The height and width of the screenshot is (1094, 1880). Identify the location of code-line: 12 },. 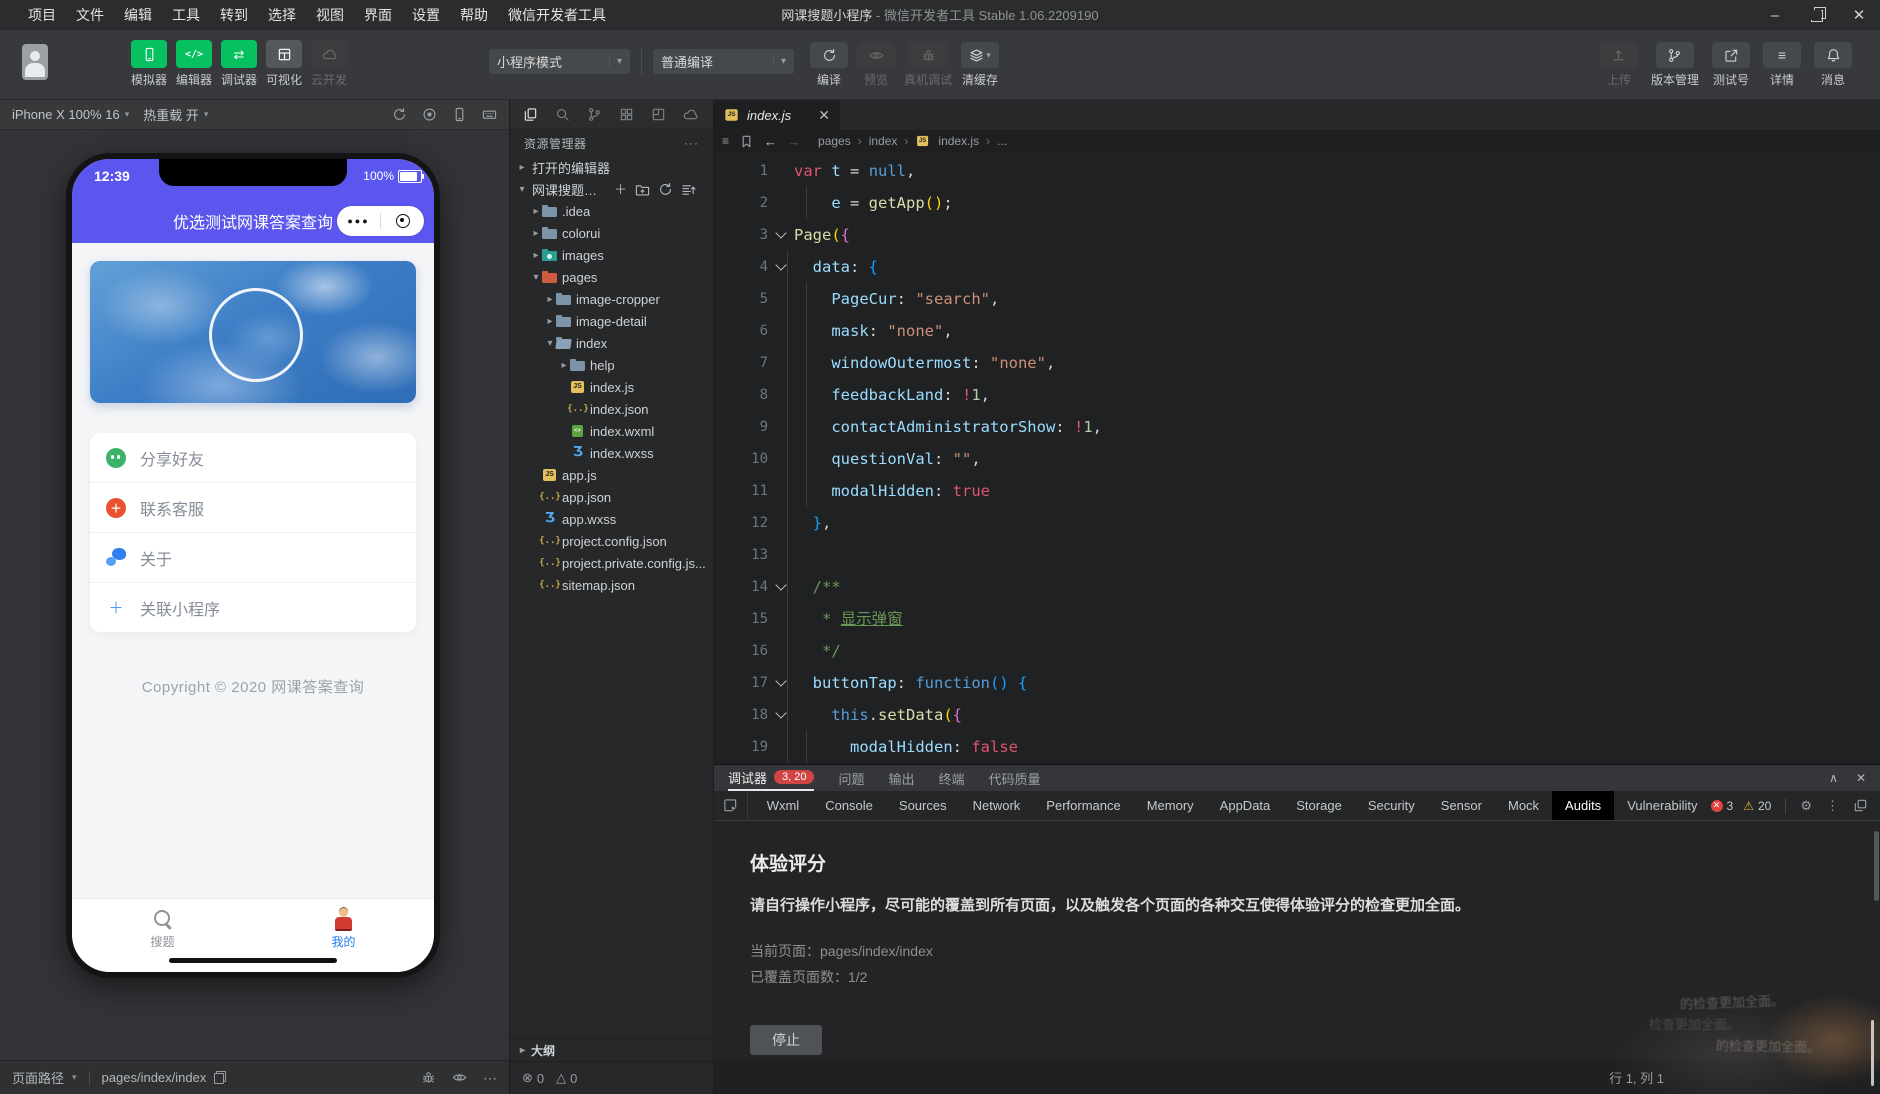
(1297, 523).